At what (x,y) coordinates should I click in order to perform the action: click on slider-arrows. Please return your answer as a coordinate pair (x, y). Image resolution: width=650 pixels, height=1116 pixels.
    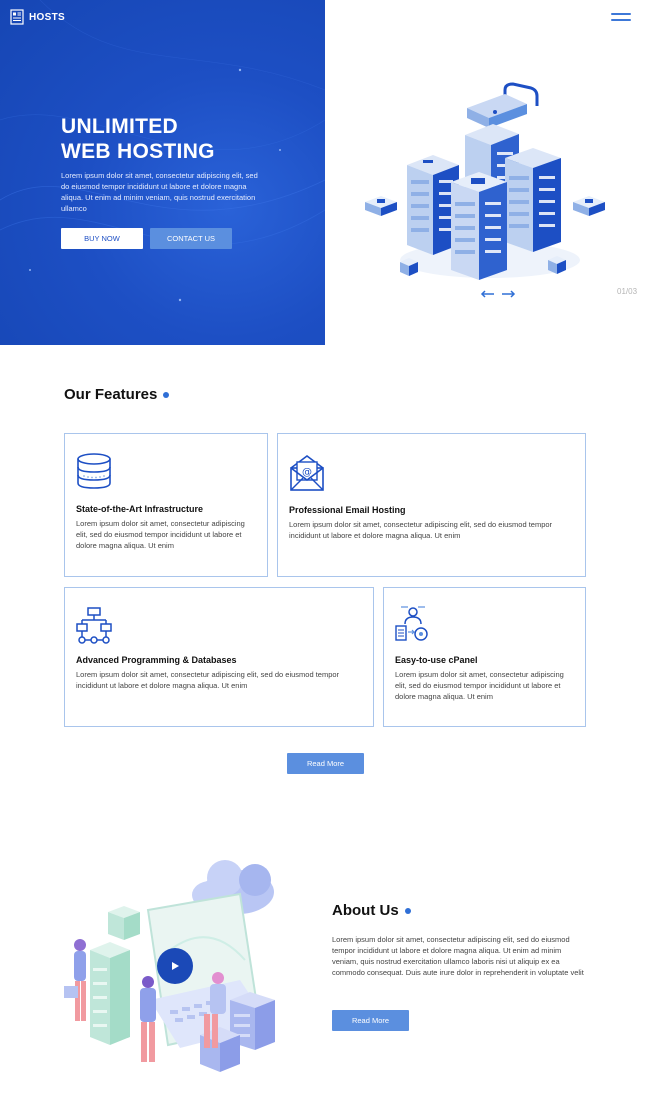
    Looking at the image, I should click on (498, 294).